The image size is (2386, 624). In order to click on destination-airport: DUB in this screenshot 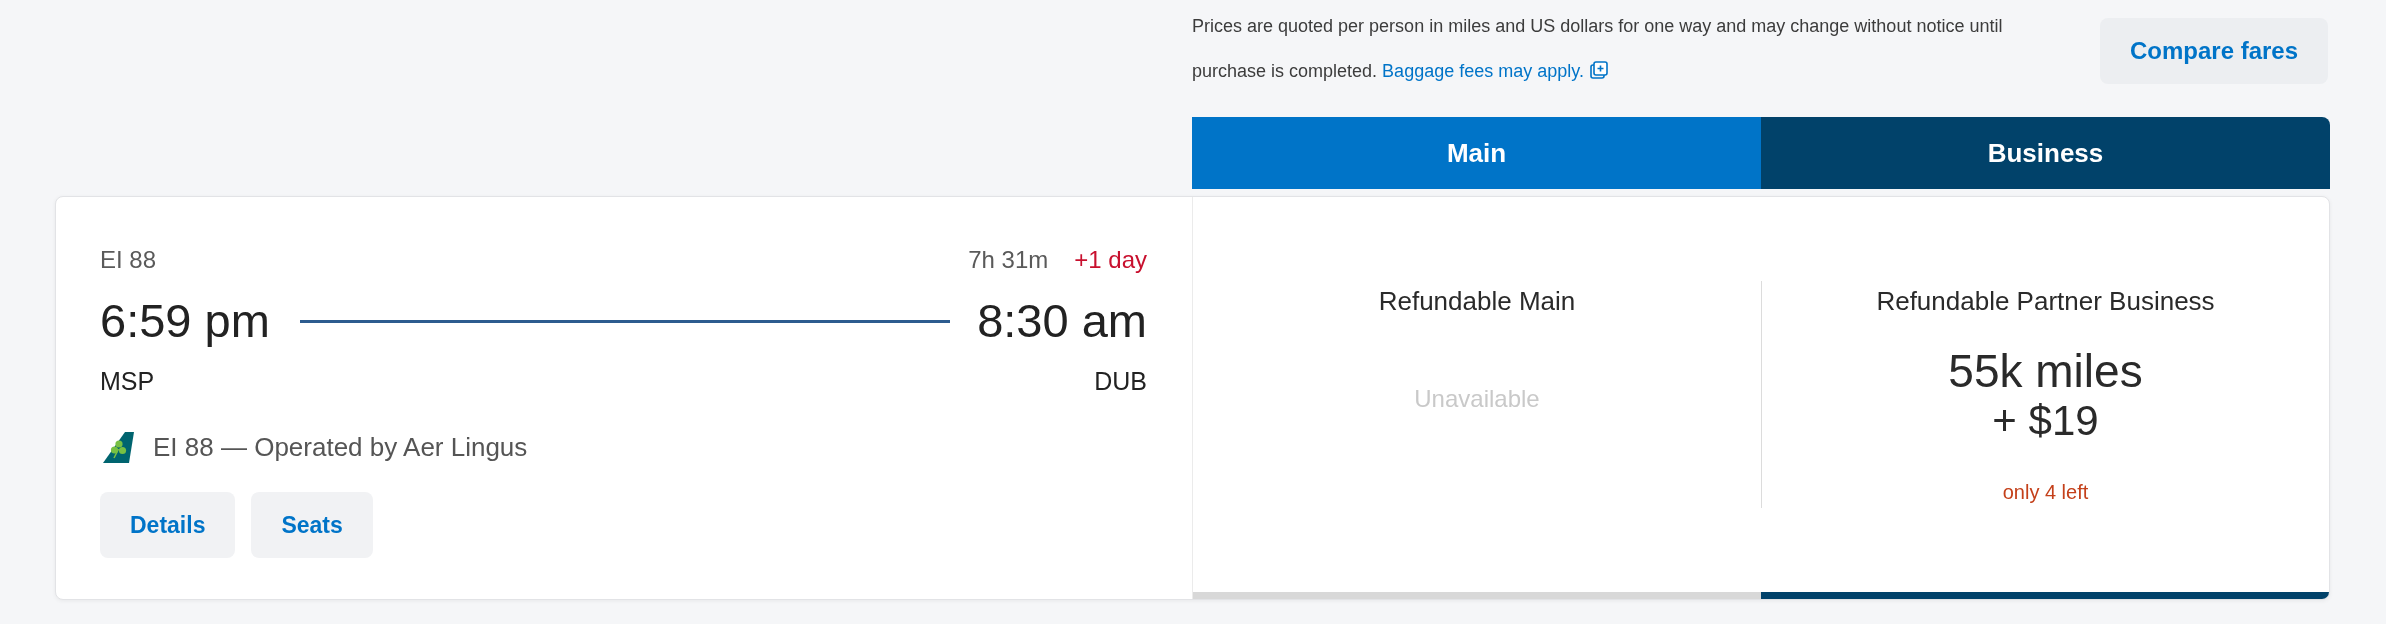, I will do `click(1120, 381)`.